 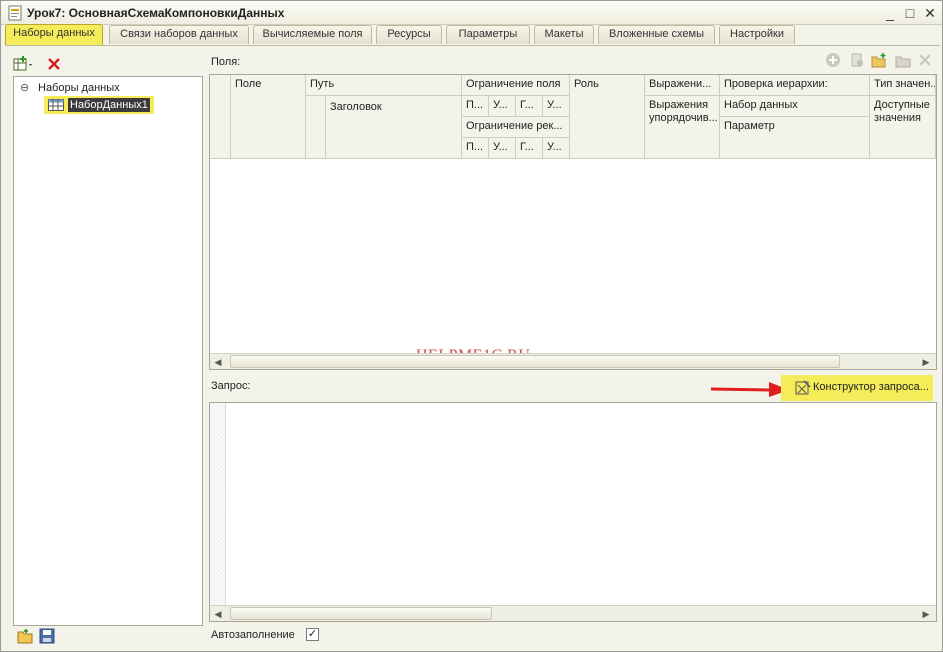 What do you see at coordinates (925, 60) in the screenshot?
I see `delete-field-icon` at bounding box center [925, 60].